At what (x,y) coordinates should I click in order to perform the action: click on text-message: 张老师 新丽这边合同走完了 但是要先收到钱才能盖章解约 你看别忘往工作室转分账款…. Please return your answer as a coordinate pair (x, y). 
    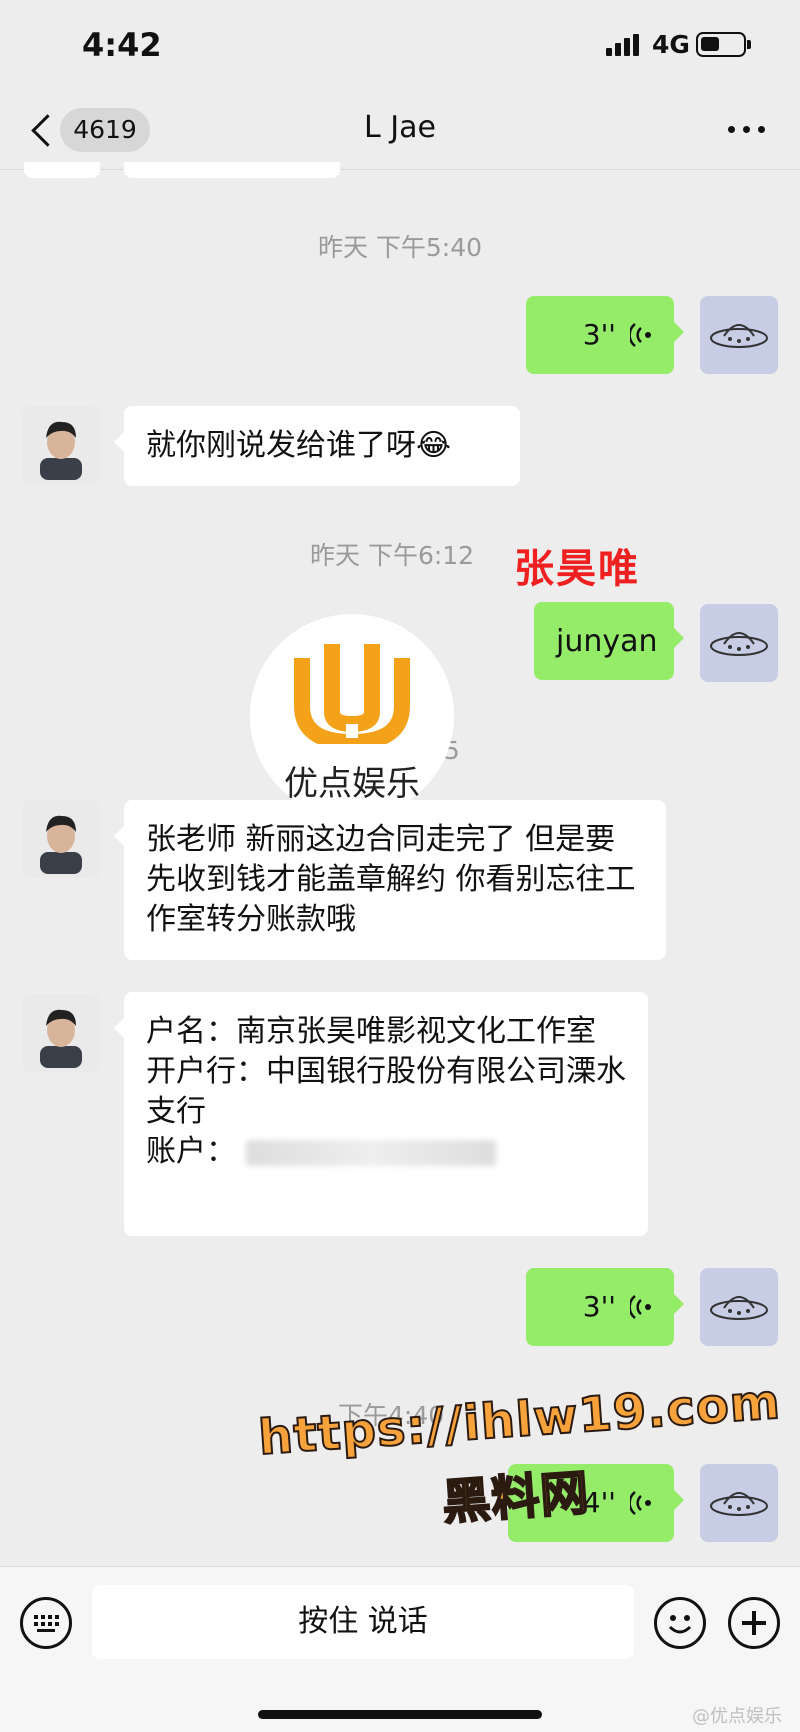
    Looking at the image, I should click on (390, 880).